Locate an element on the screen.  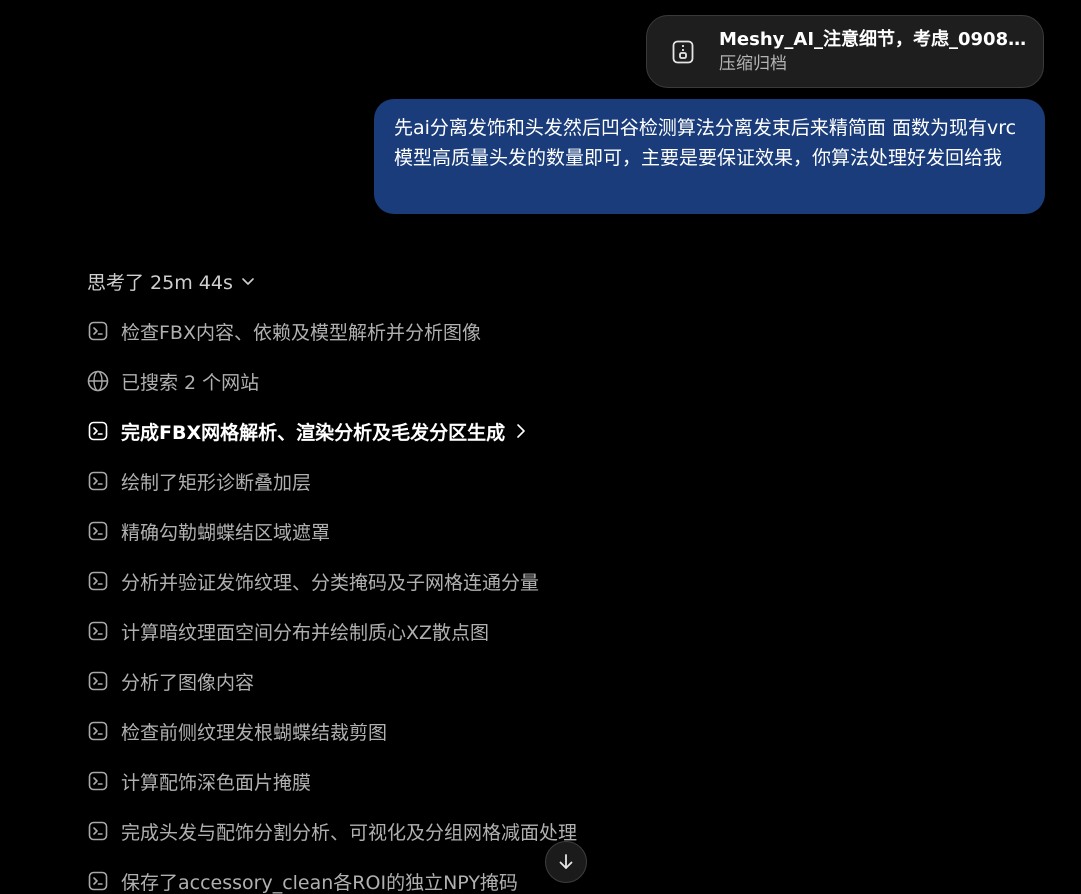
thinking-label: 思考了 25m 44s is located at coordinates (160, 282).